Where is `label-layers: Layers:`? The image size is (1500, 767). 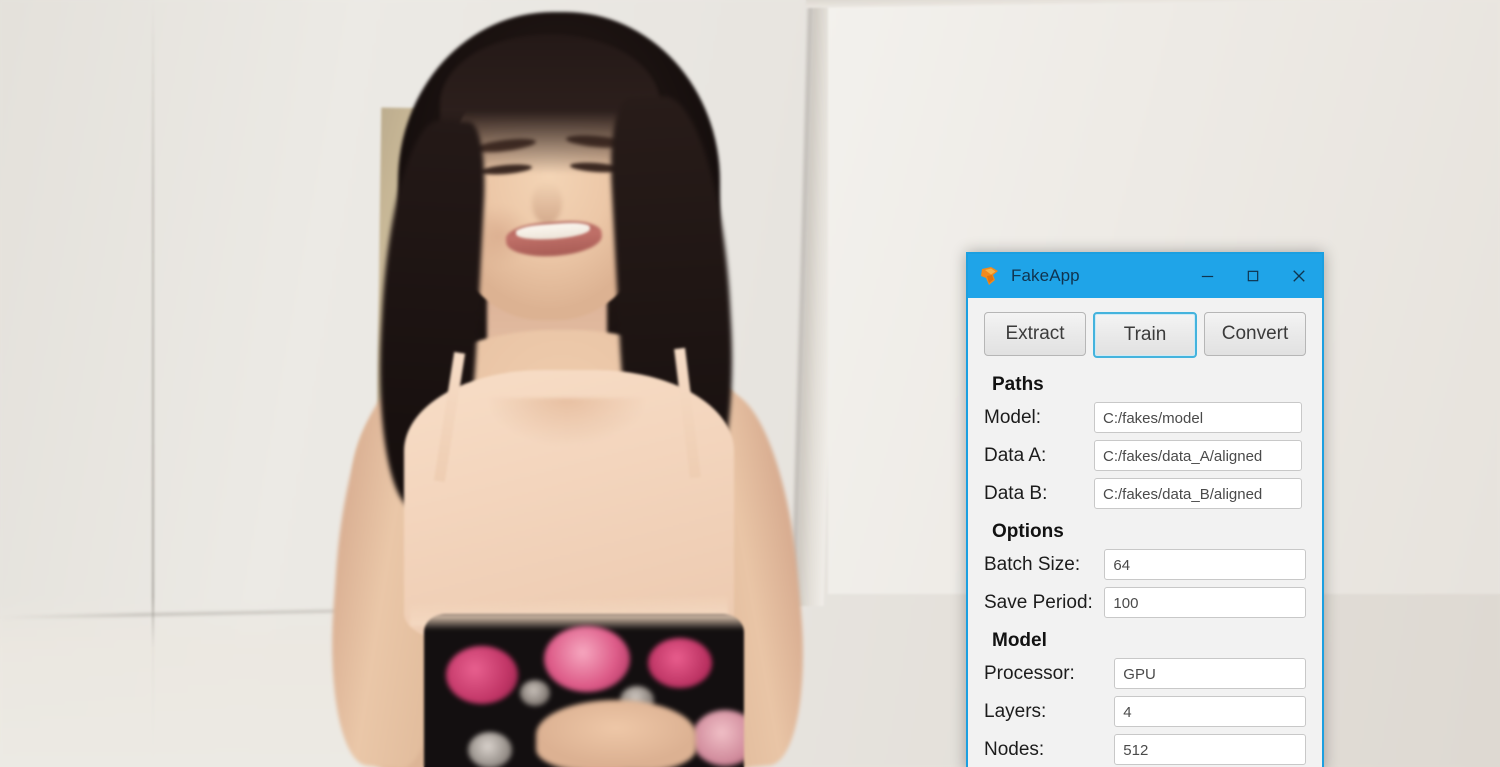 label-layers: Layers: is located at coordinates (1015, 711).